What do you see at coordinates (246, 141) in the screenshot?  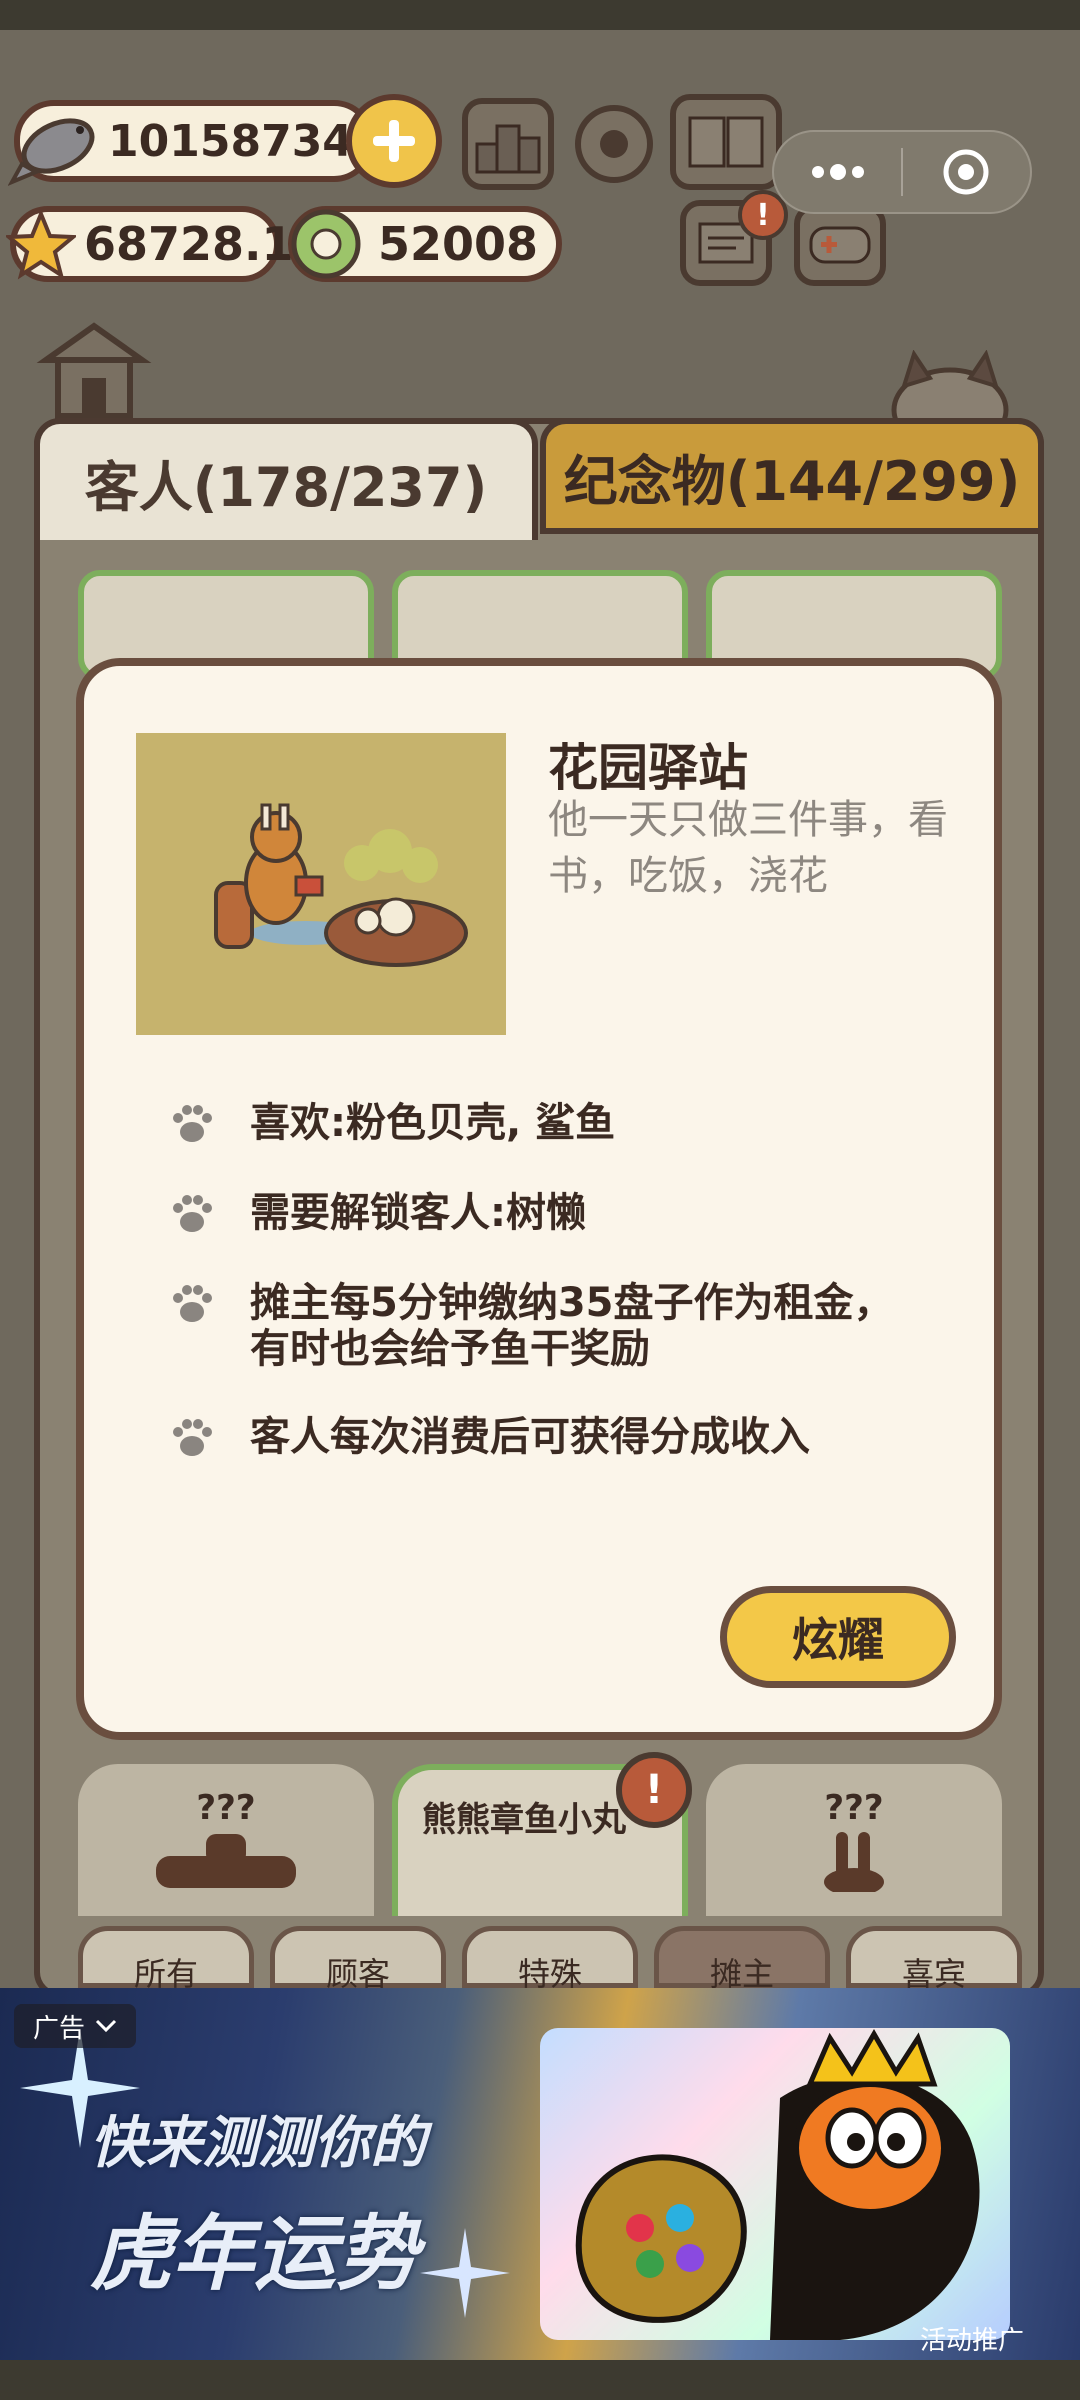 I see `fish-count: 101587349` at bounding box center [246, 141].